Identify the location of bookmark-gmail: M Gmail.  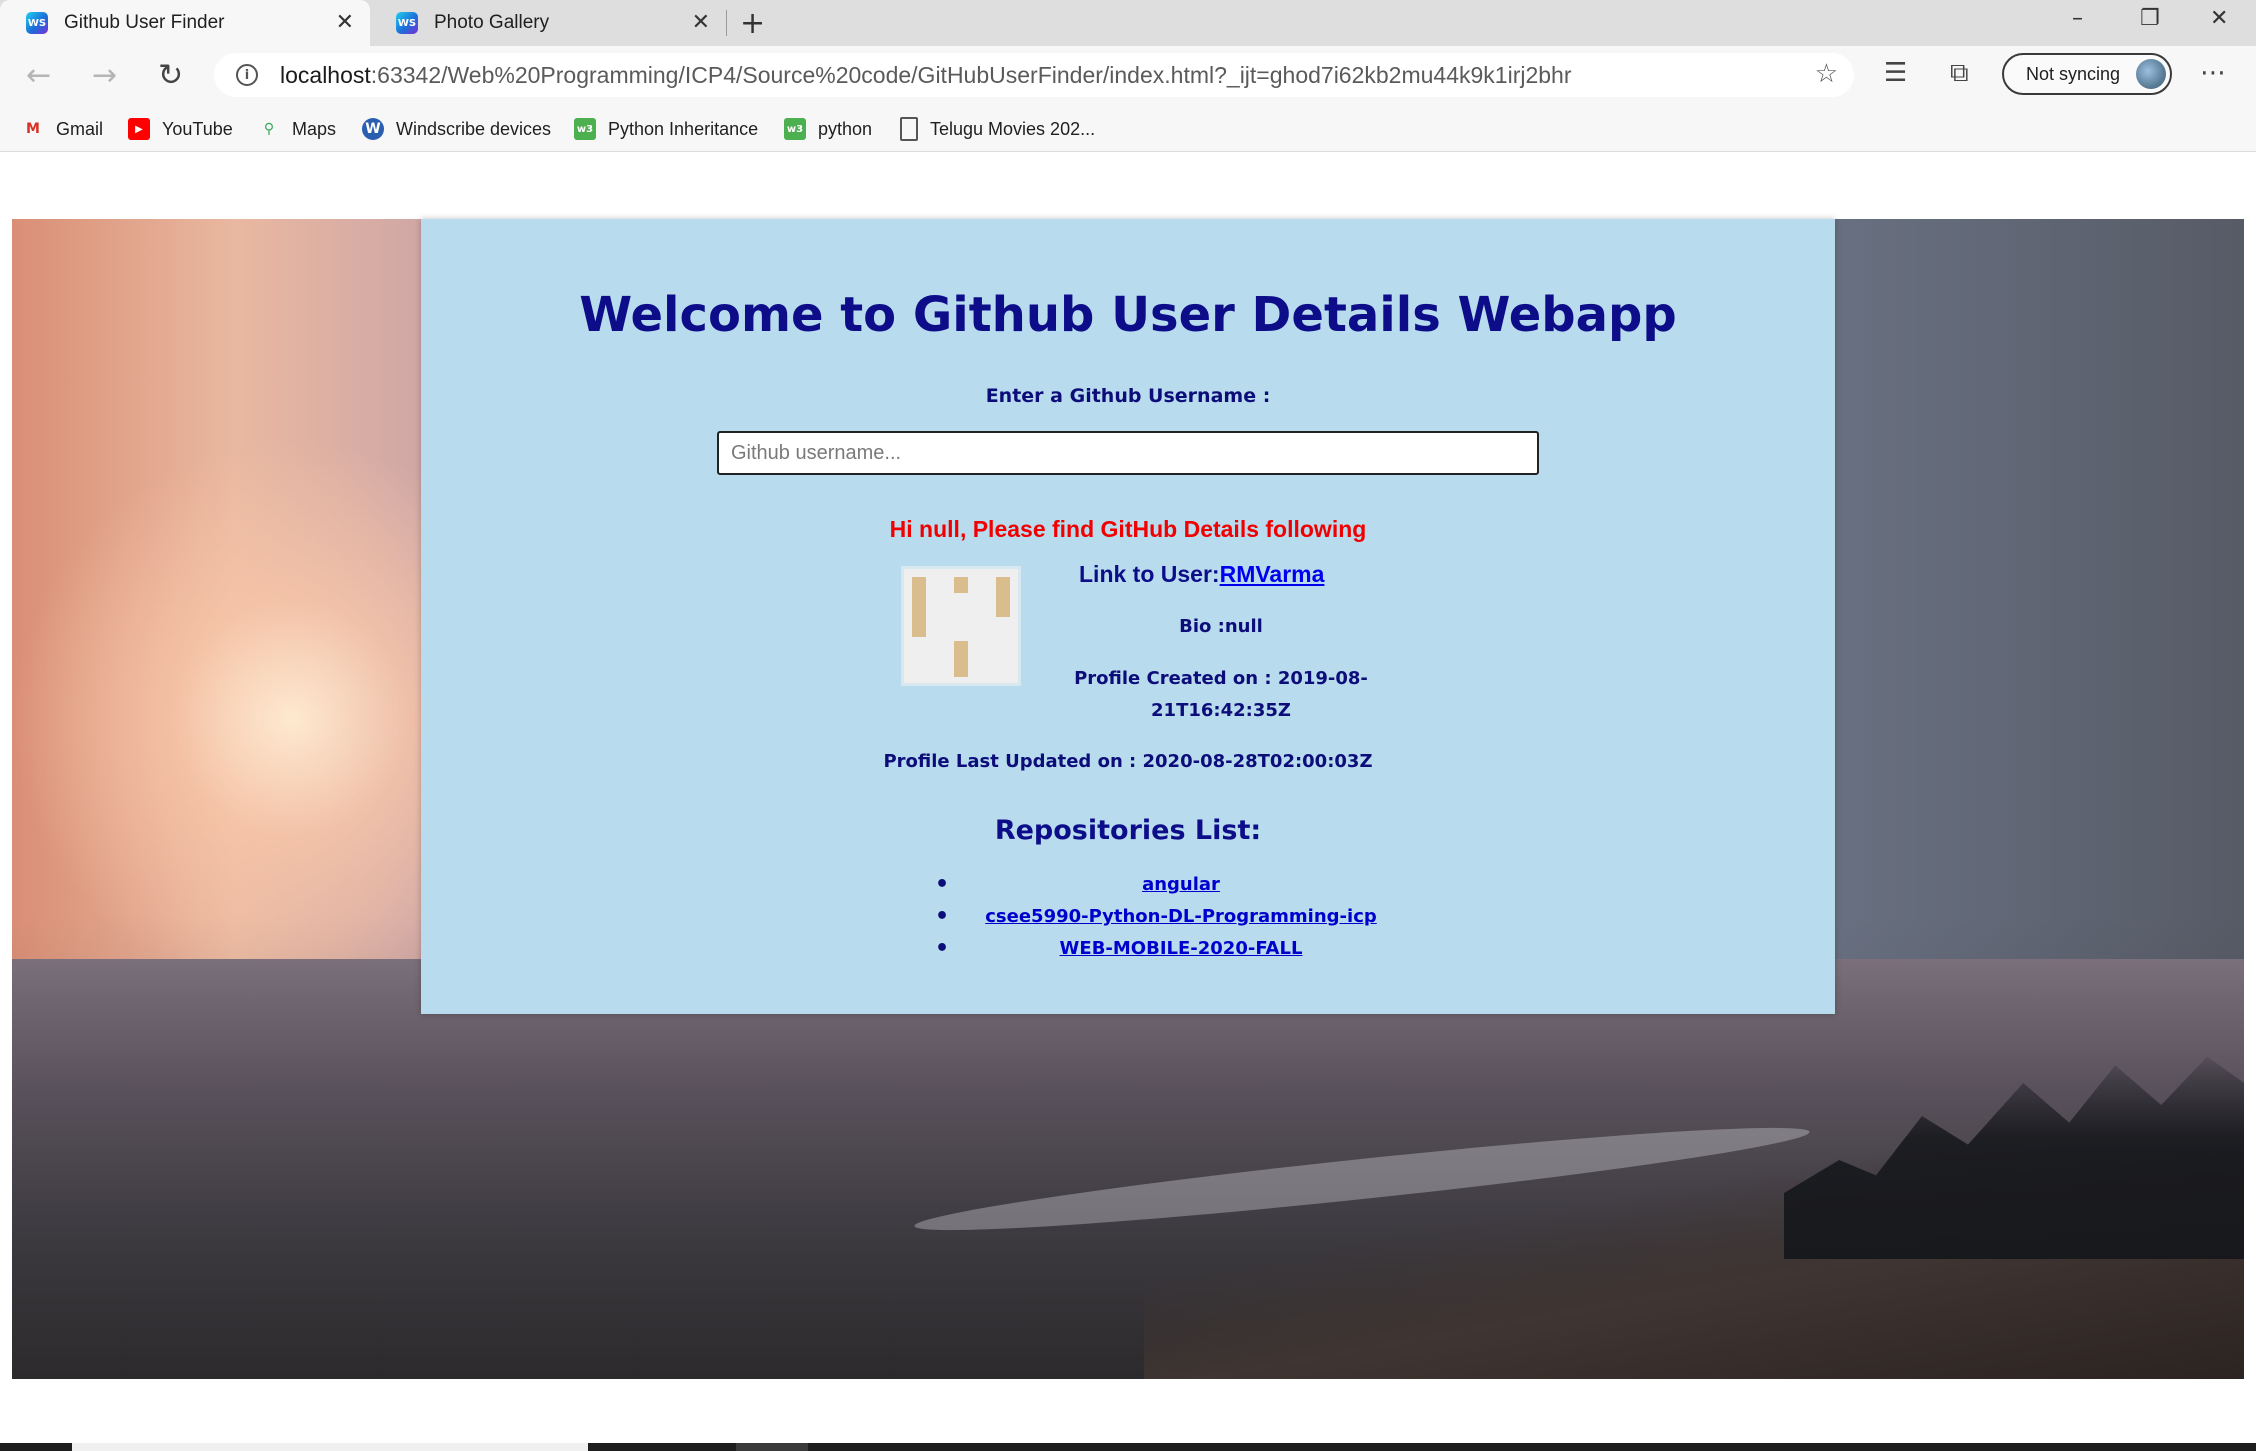
(62, 129).